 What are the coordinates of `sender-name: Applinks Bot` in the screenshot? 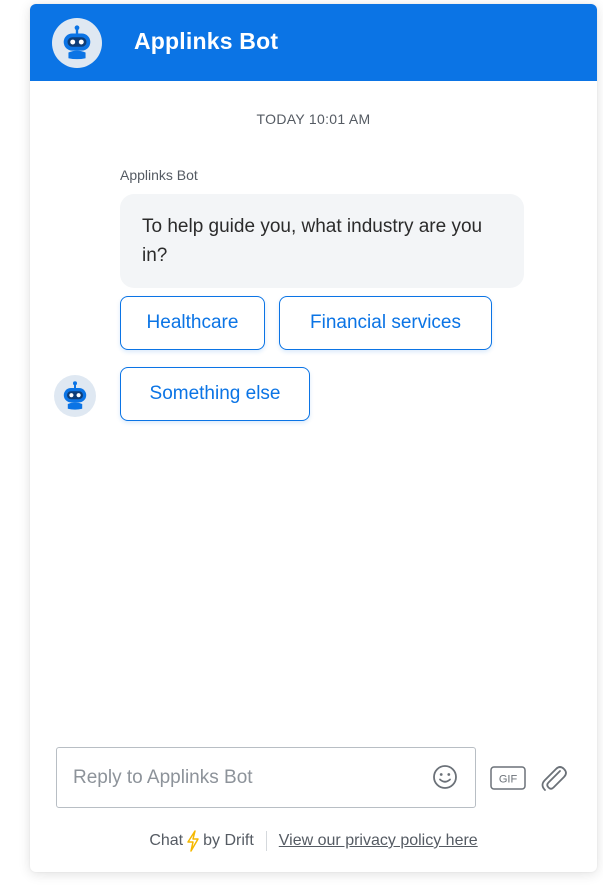 It's located at (159, 175).